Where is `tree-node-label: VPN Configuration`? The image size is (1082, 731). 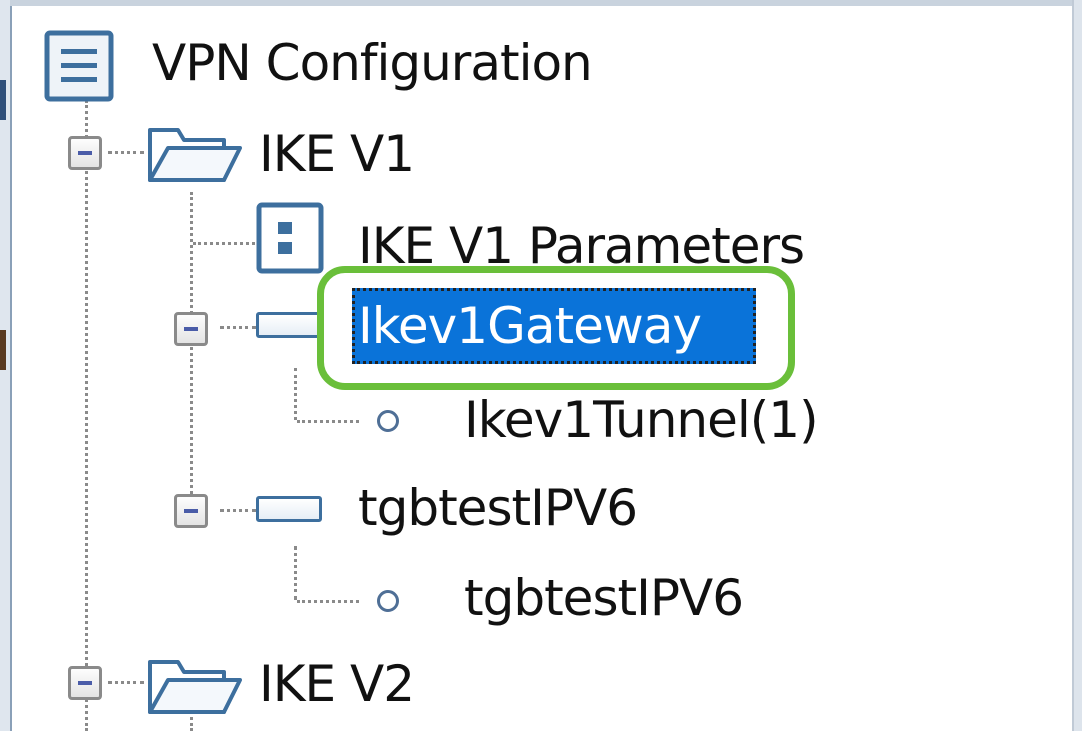
tree-node-label: VPN Configuration is located at coordinates (372, 63).